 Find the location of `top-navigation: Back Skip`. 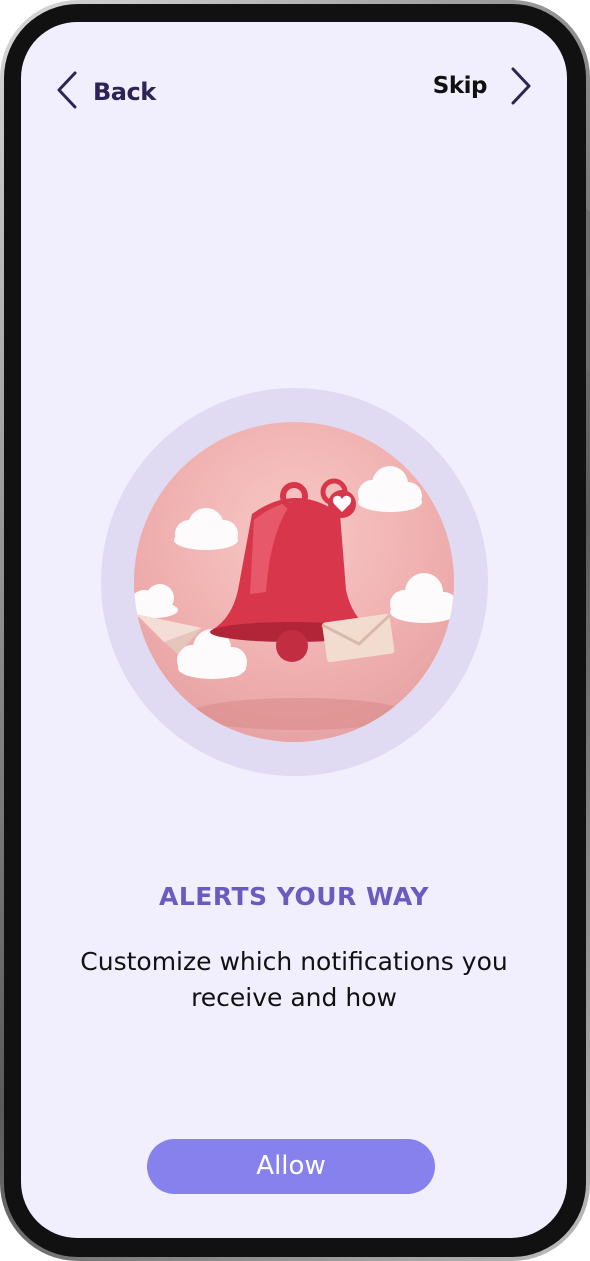

top-navigation: Back Skip is located at coordinates (294, 82).